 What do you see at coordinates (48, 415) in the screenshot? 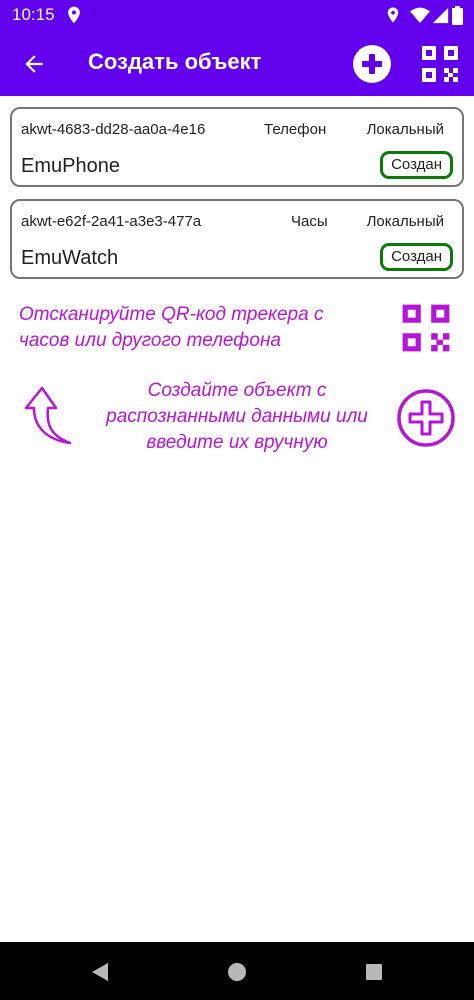
I see `curved-arrow-up-icon` at bounding box center [48, 415].